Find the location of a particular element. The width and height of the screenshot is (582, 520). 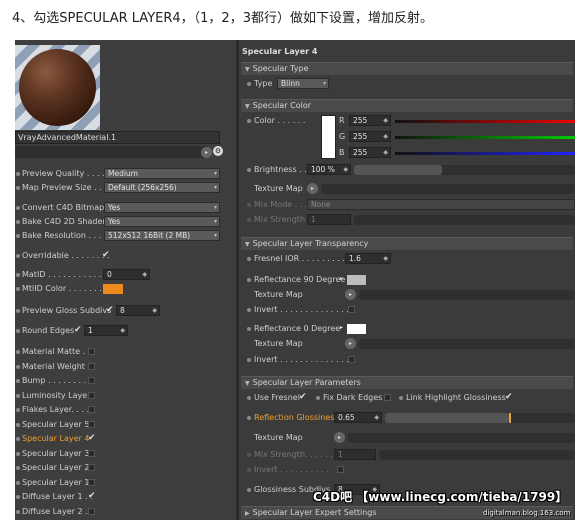

slider-knob is located at coordinates (509, 418).